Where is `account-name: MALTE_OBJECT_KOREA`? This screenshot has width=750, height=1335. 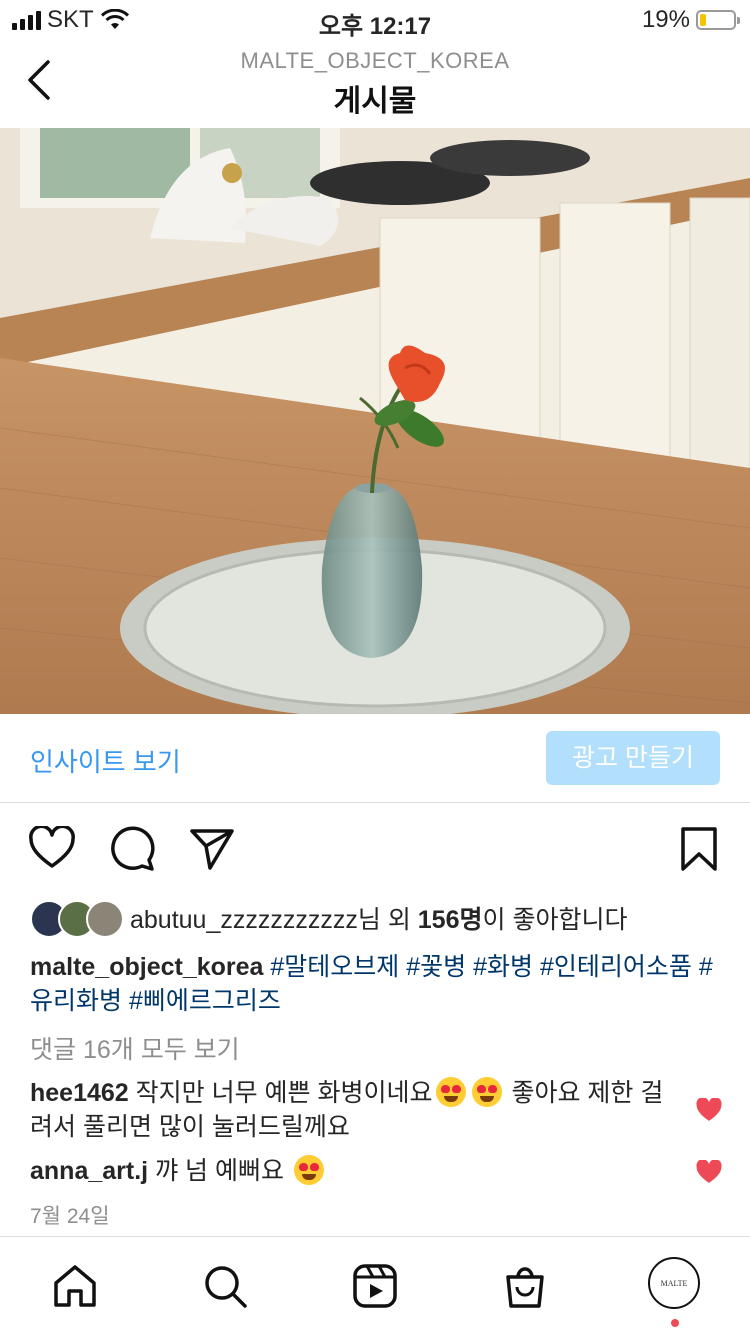
account-name: MALTE_OBJECT_KOREA is located at coordinates (375, 61).